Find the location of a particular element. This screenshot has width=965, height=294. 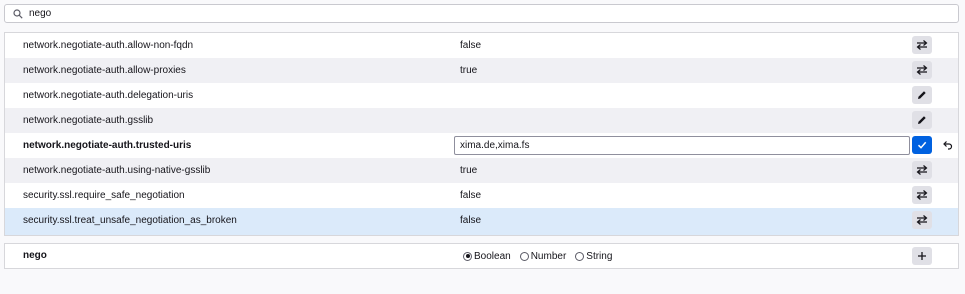

radio-label: Boolean is located at coordinates (492, 256).